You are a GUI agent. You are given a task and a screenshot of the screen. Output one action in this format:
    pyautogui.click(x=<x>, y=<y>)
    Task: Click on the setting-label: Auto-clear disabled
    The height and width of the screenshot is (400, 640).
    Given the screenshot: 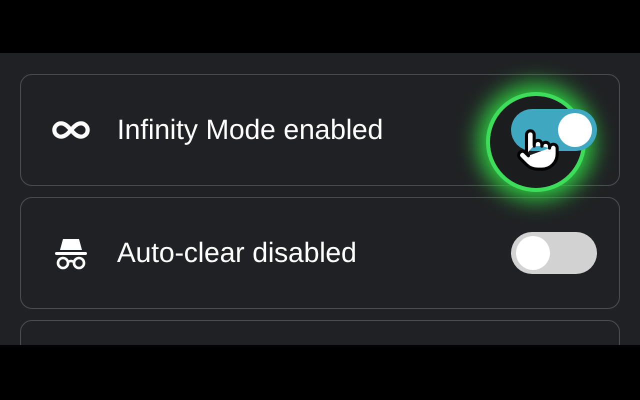 What is the action you would take?
    pyautogui.click(x=237, y=253)
    